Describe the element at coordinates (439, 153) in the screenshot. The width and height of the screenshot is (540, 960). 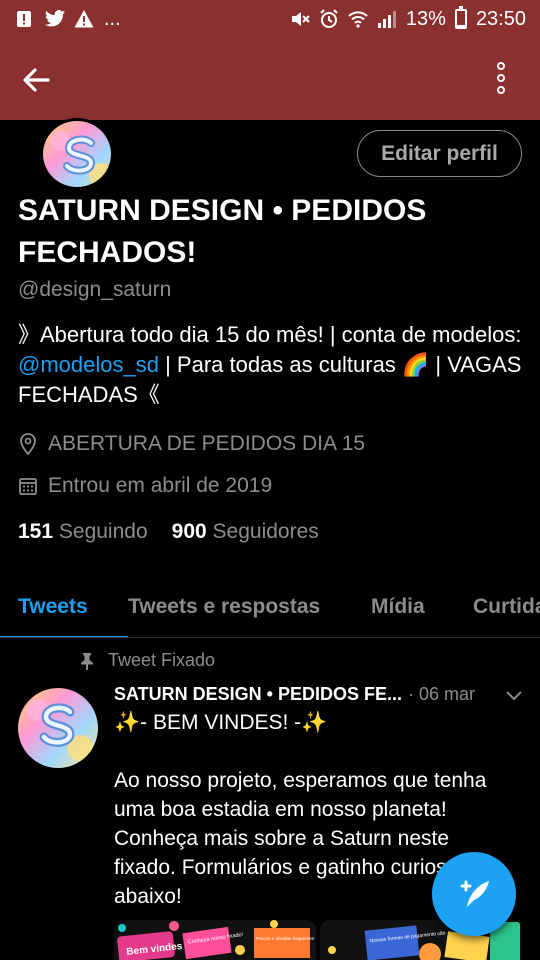
I see `edit-profile-button: Editar perfil` at that location.